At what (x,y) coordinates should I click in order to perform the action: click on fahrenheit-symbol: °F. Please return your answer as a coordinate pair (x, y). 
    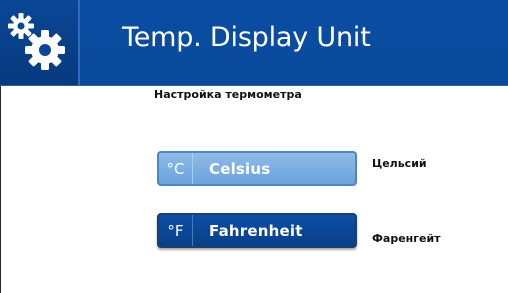
    Looking at the image, I should click on (176, 230).